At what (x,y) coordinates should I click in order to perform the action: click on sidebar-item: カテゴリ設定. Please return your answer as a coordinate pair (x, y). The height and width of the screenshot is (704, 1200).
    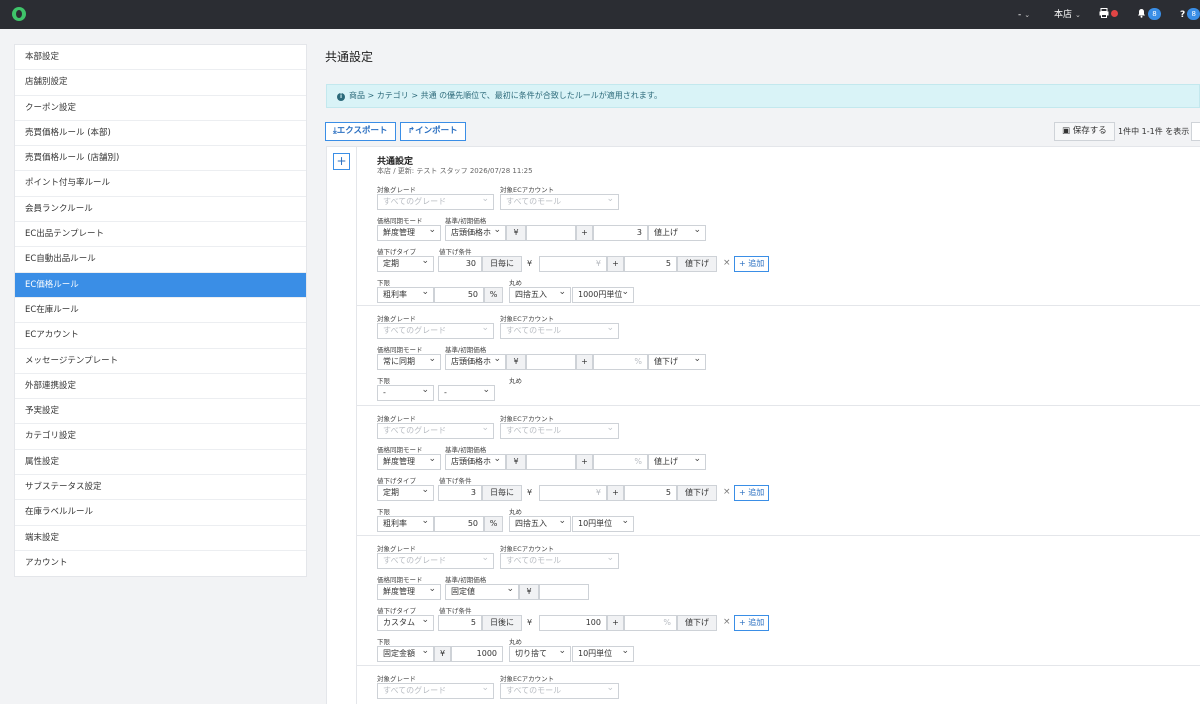
    Looking at the image, I should click on (160, 437).